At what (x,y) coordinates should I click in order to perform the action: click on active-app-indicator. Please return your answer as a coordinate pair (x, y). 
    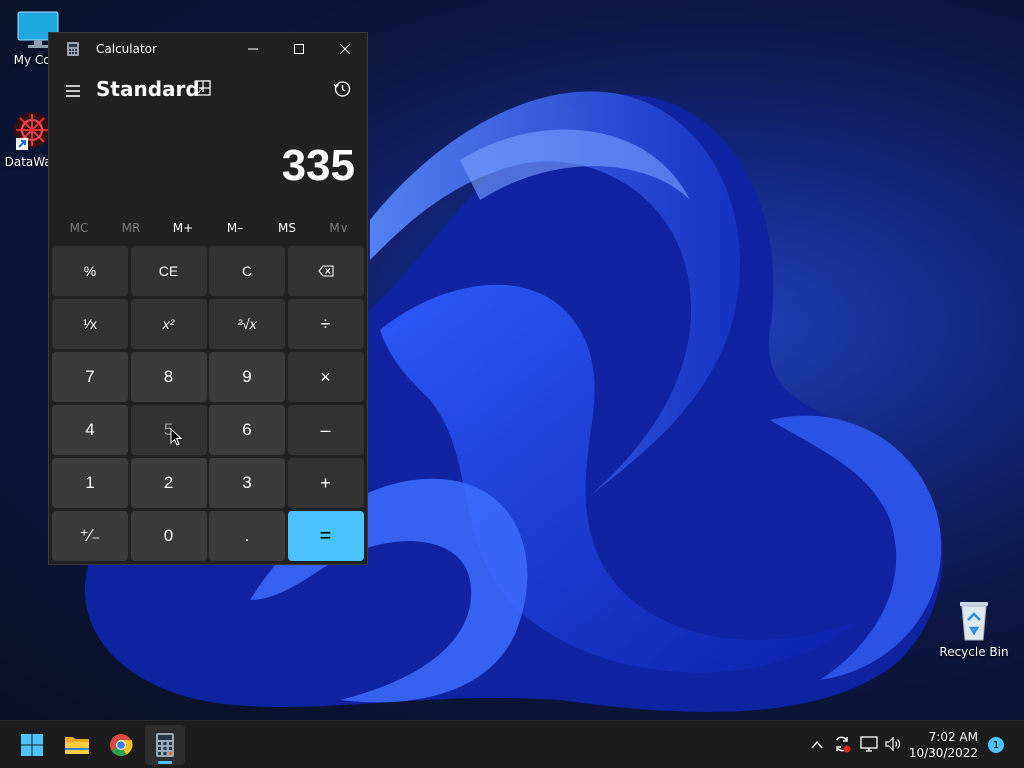
    Looking at the image, I should click on (165, 762).